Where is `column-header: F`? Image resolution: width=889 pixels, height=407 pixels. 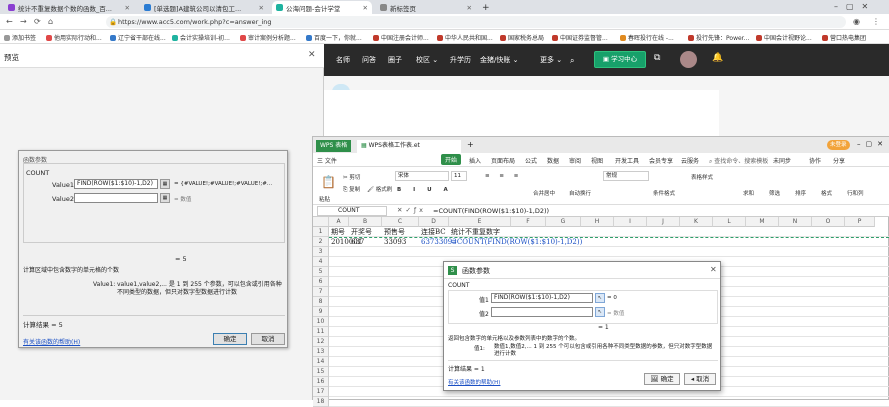
column-header: F is located at coordinates (528, 222).